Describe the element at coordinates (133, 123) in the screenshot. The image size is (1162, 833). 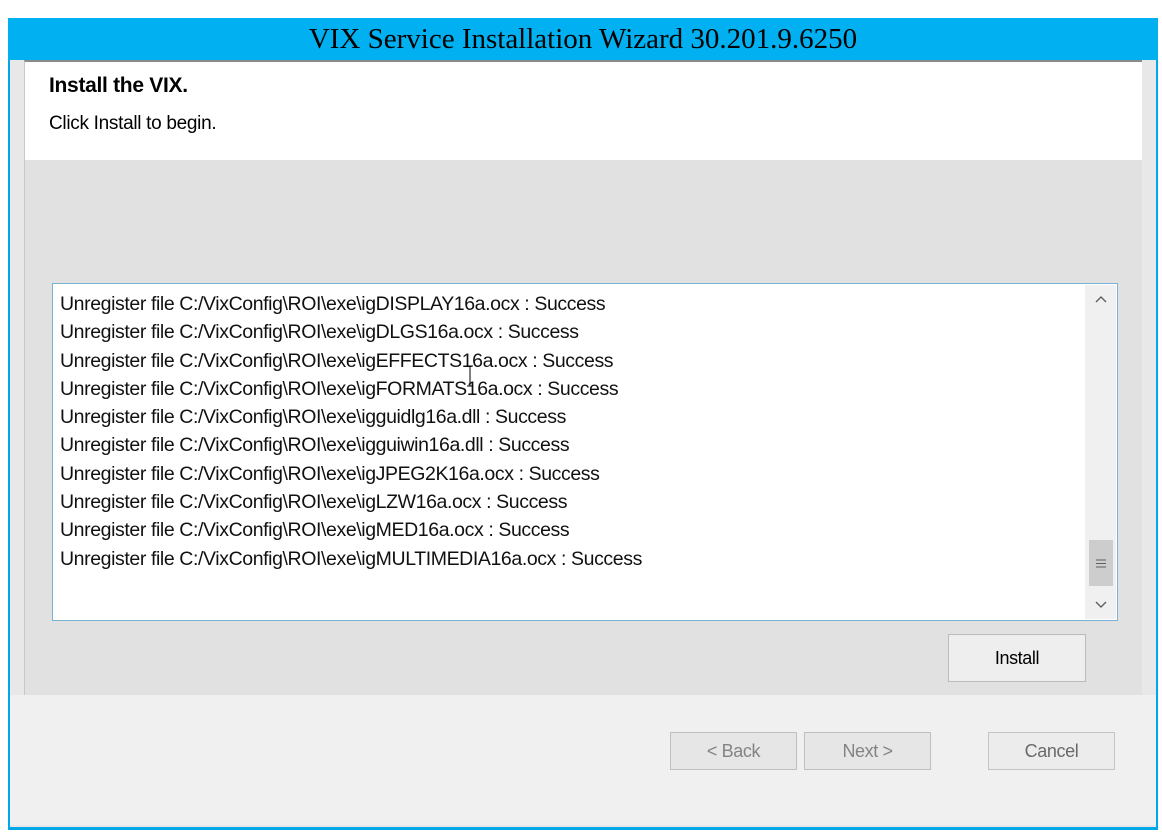
I see `page-subtitle: Click Install to begin.` at that location.